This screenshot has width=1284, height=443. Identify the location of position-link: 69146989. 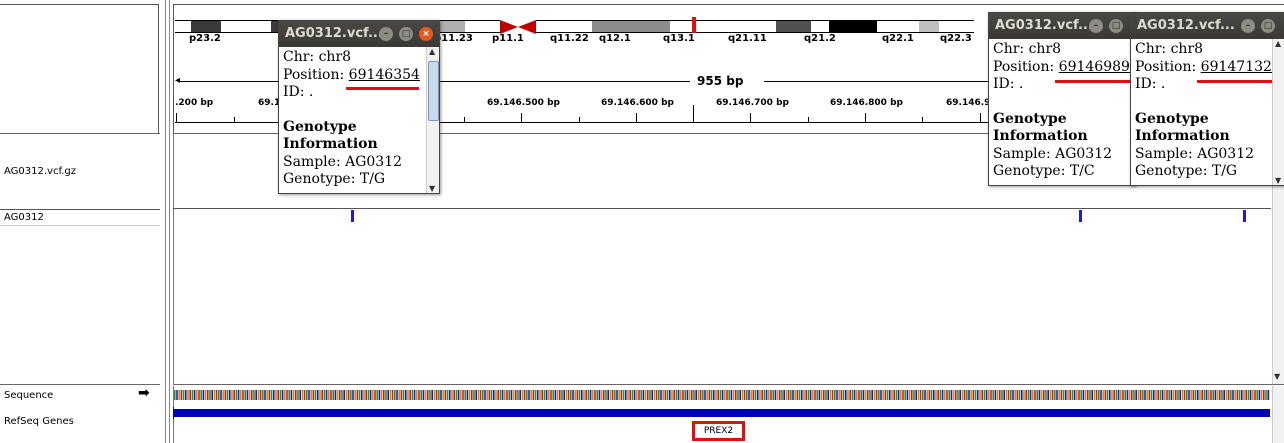
(1094, 67).